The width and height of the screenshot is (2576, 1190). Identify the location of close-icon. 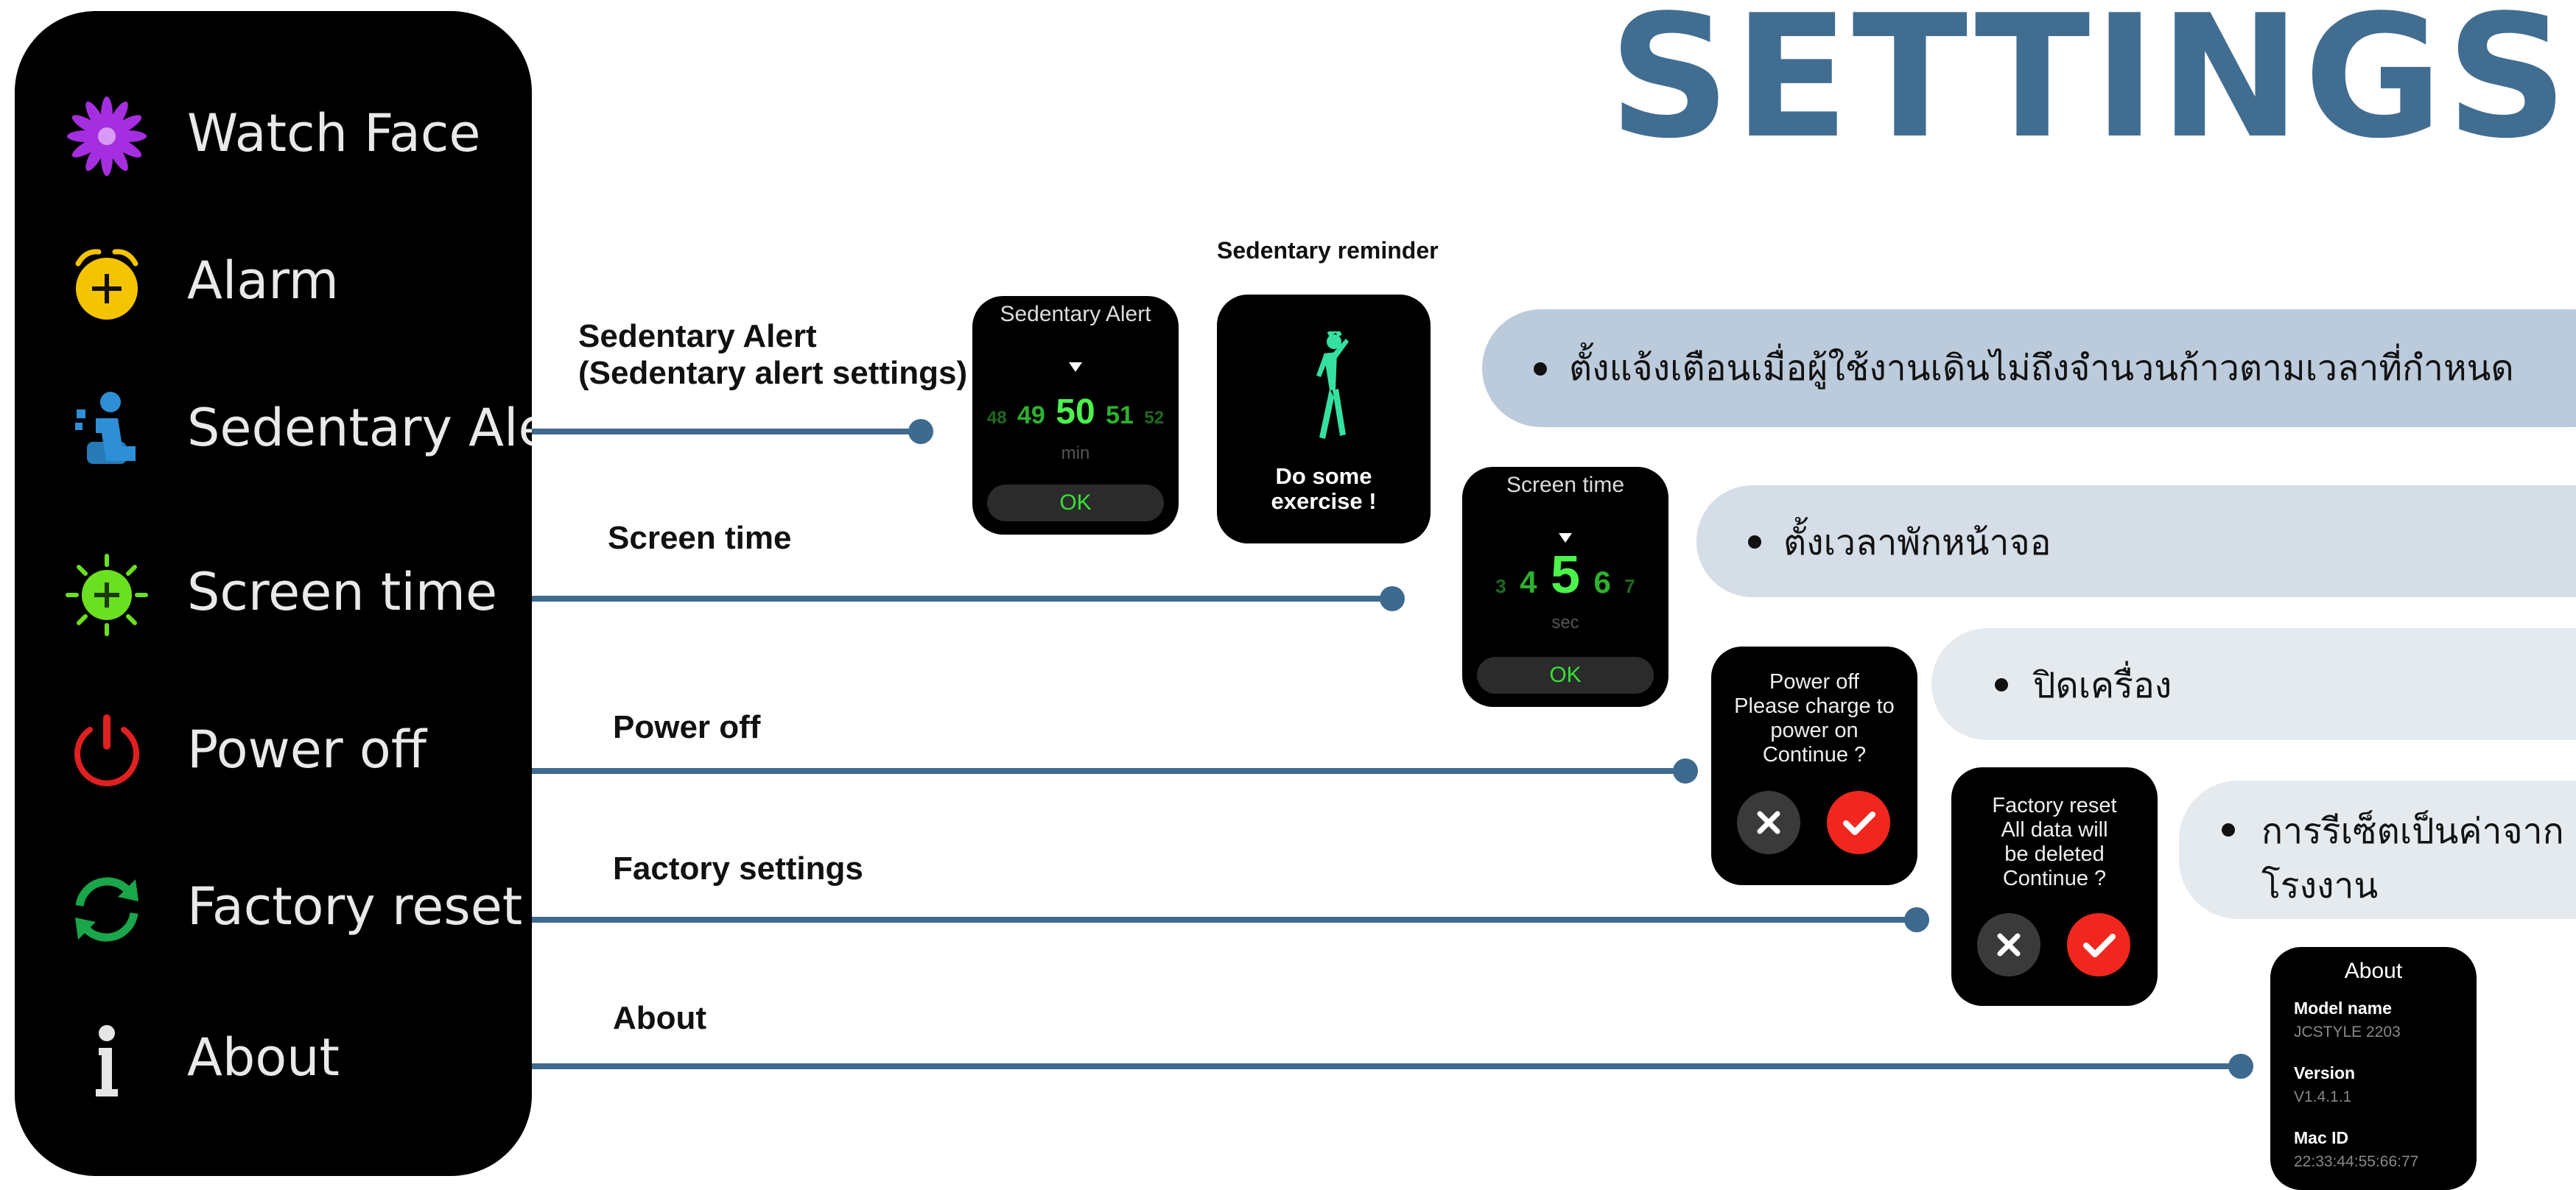
(2009, 945).